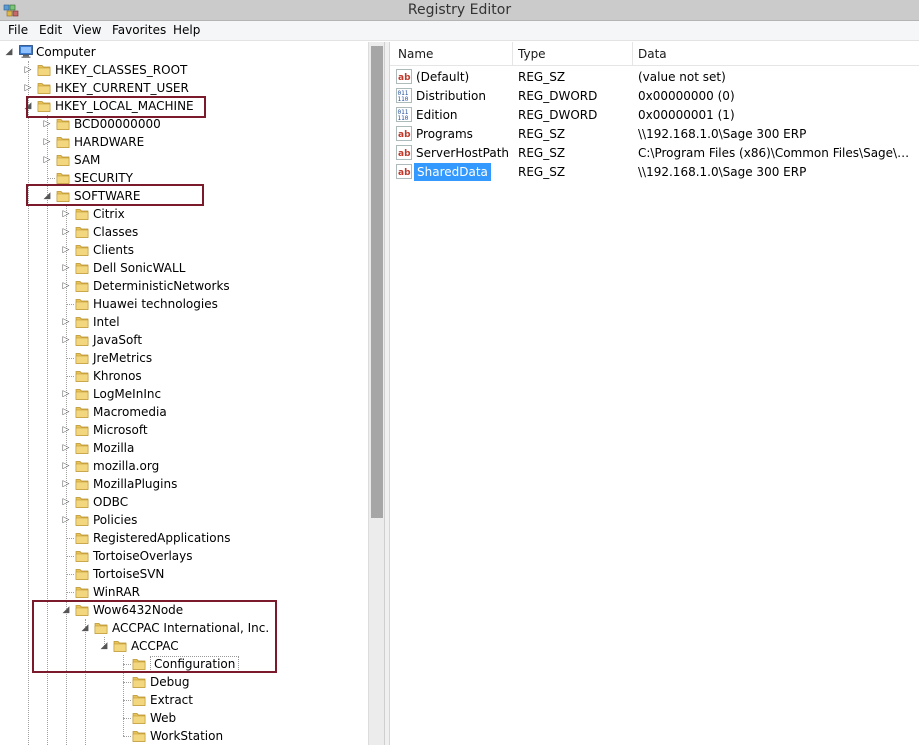  Describe the element at coordinates (18, 30) in the screenshot. I see `menu-file: File` at that location.